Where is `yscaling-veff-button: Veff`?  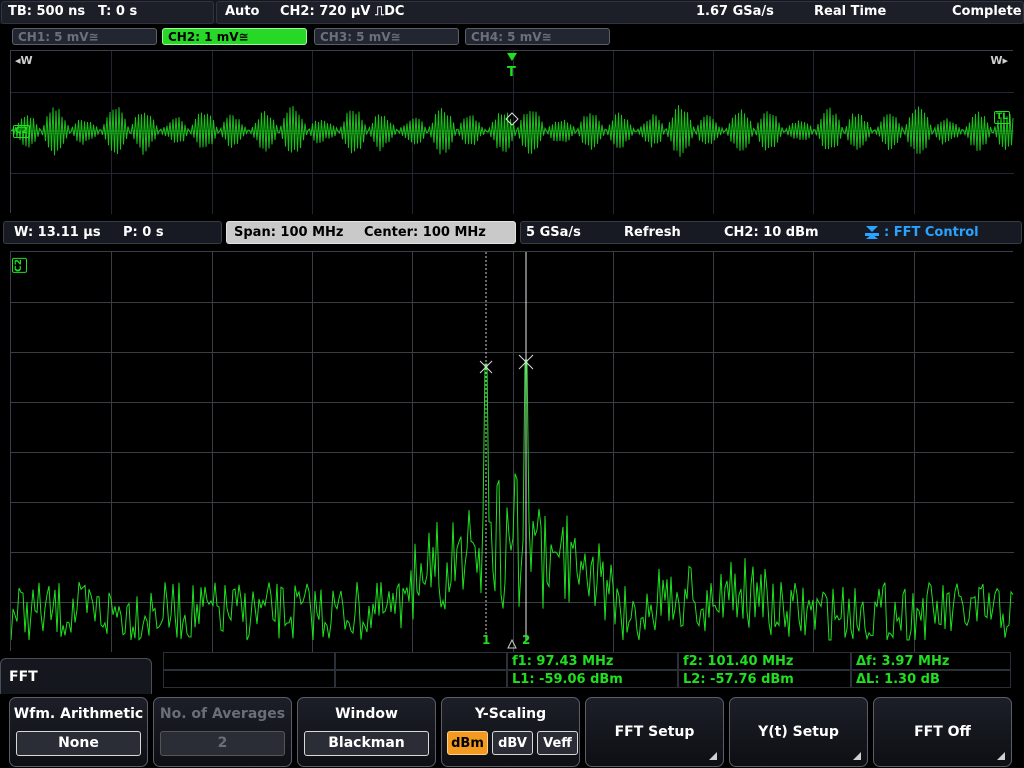 yscaling-veff-button: Veff is located at coordinates (557, 743).